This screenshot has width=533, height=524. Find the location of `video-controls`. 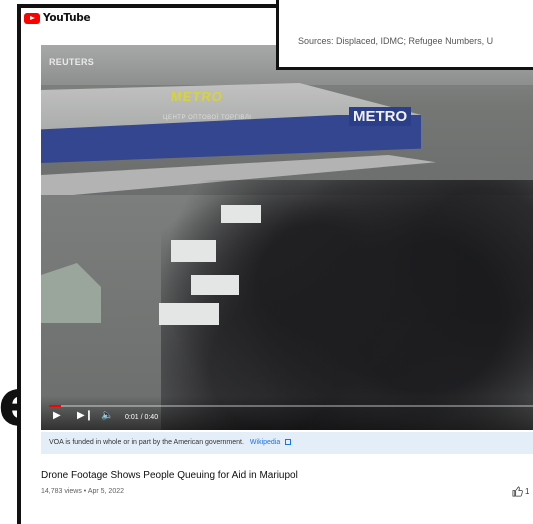

video-controls is located at coordinates (287, 413).